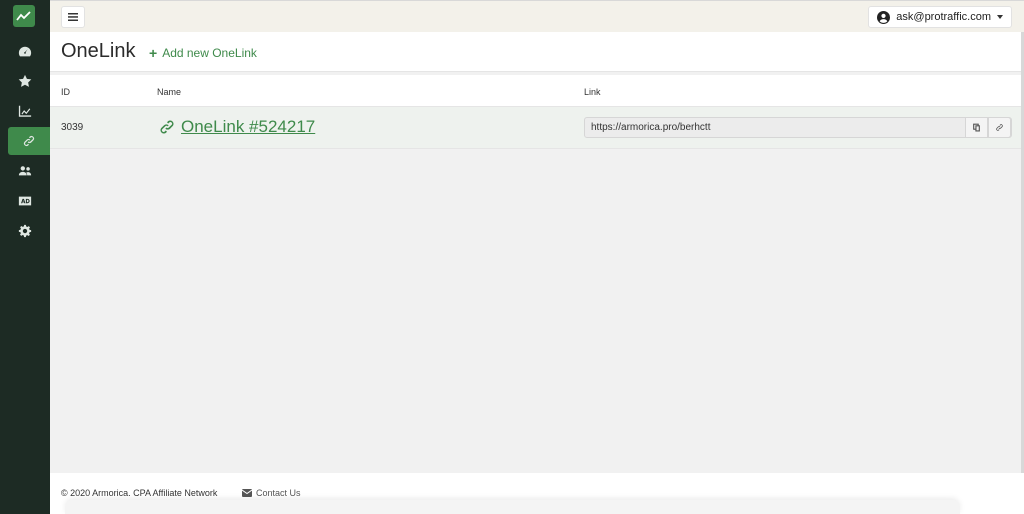  What do you see at coordinates (943, 17) in the screenshot?
I see `user-email: ask@protraffic.com` at bounding box center [943, 17].